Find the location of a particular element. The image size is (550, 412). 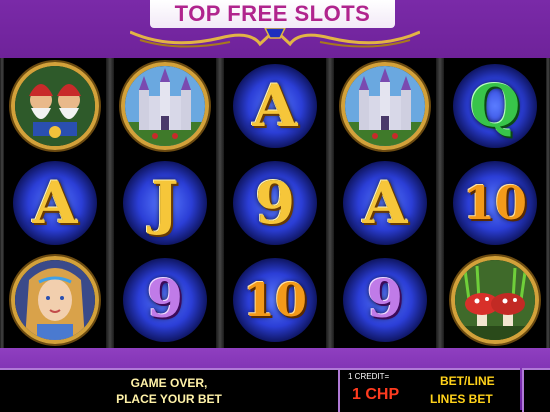

mushrooms-icon is located at coordinates (495, 299).